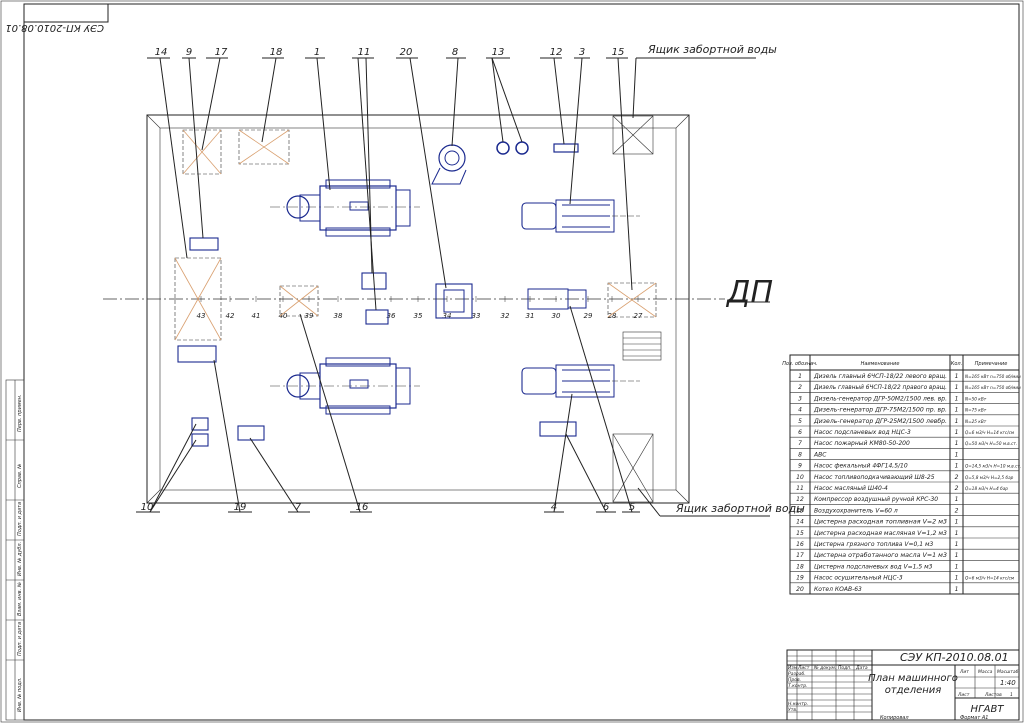 The height and width of the screenshot is (723, 1024). What do you see at coordinates (256, 316) in the screenshot?
I see `frame-number: 41` at bounding box center [256, 316].